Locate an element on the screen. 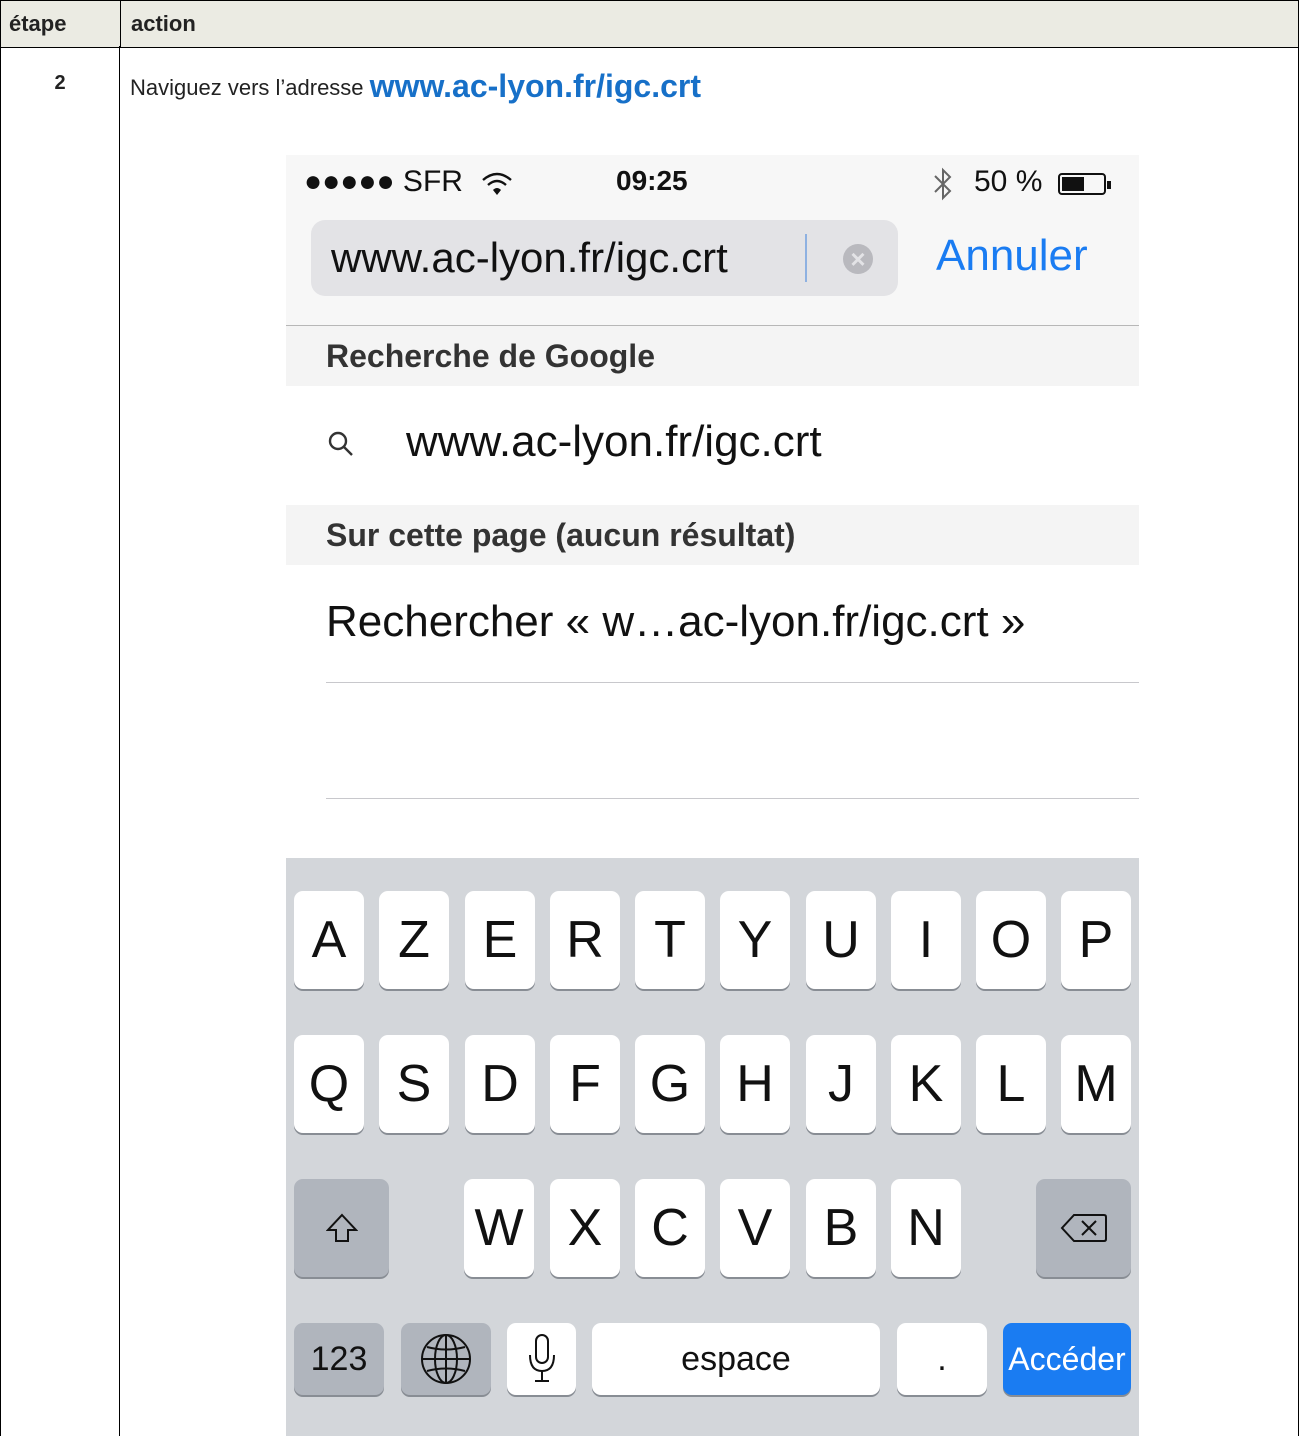 The height and width of the screenshot is (1436, 1300). text-caret is located at coordinates (806, 258).